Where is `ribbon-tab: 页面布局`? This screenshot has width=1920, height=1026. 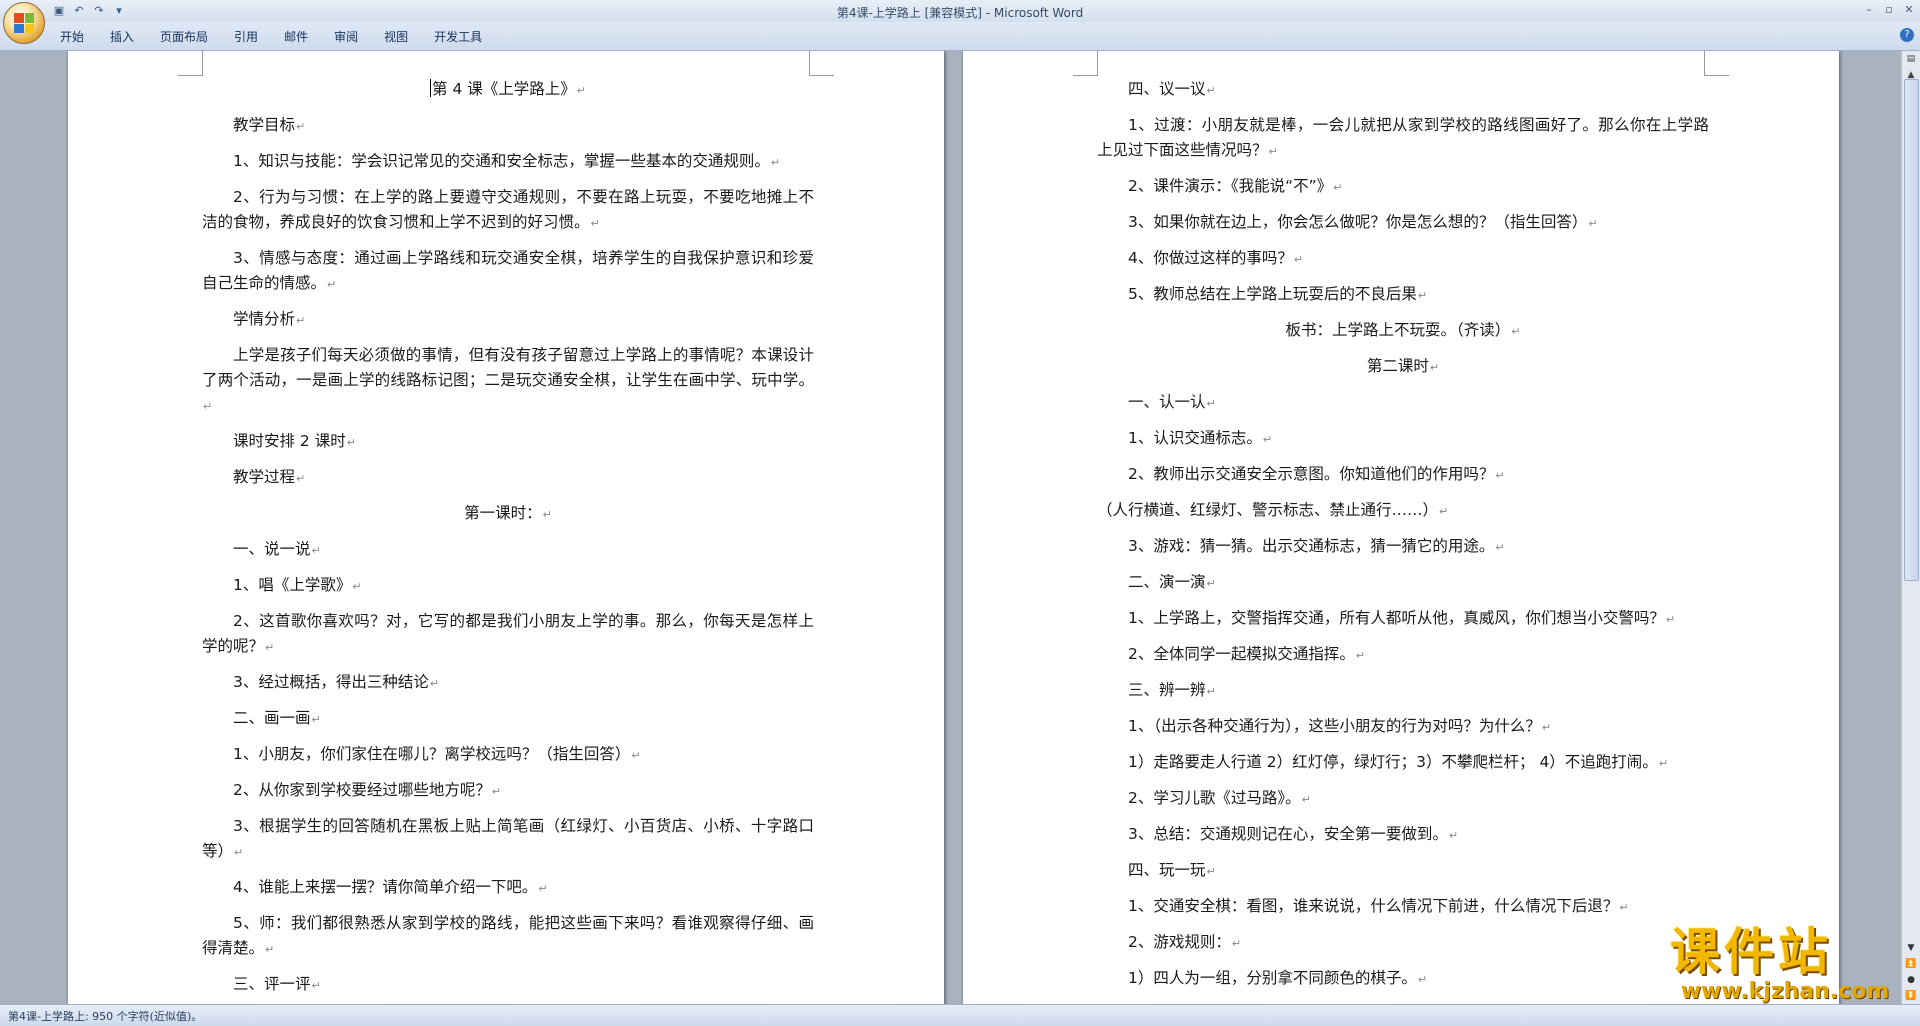 ribbon-tab: 页面布局 is located at coordinates (187, 37).